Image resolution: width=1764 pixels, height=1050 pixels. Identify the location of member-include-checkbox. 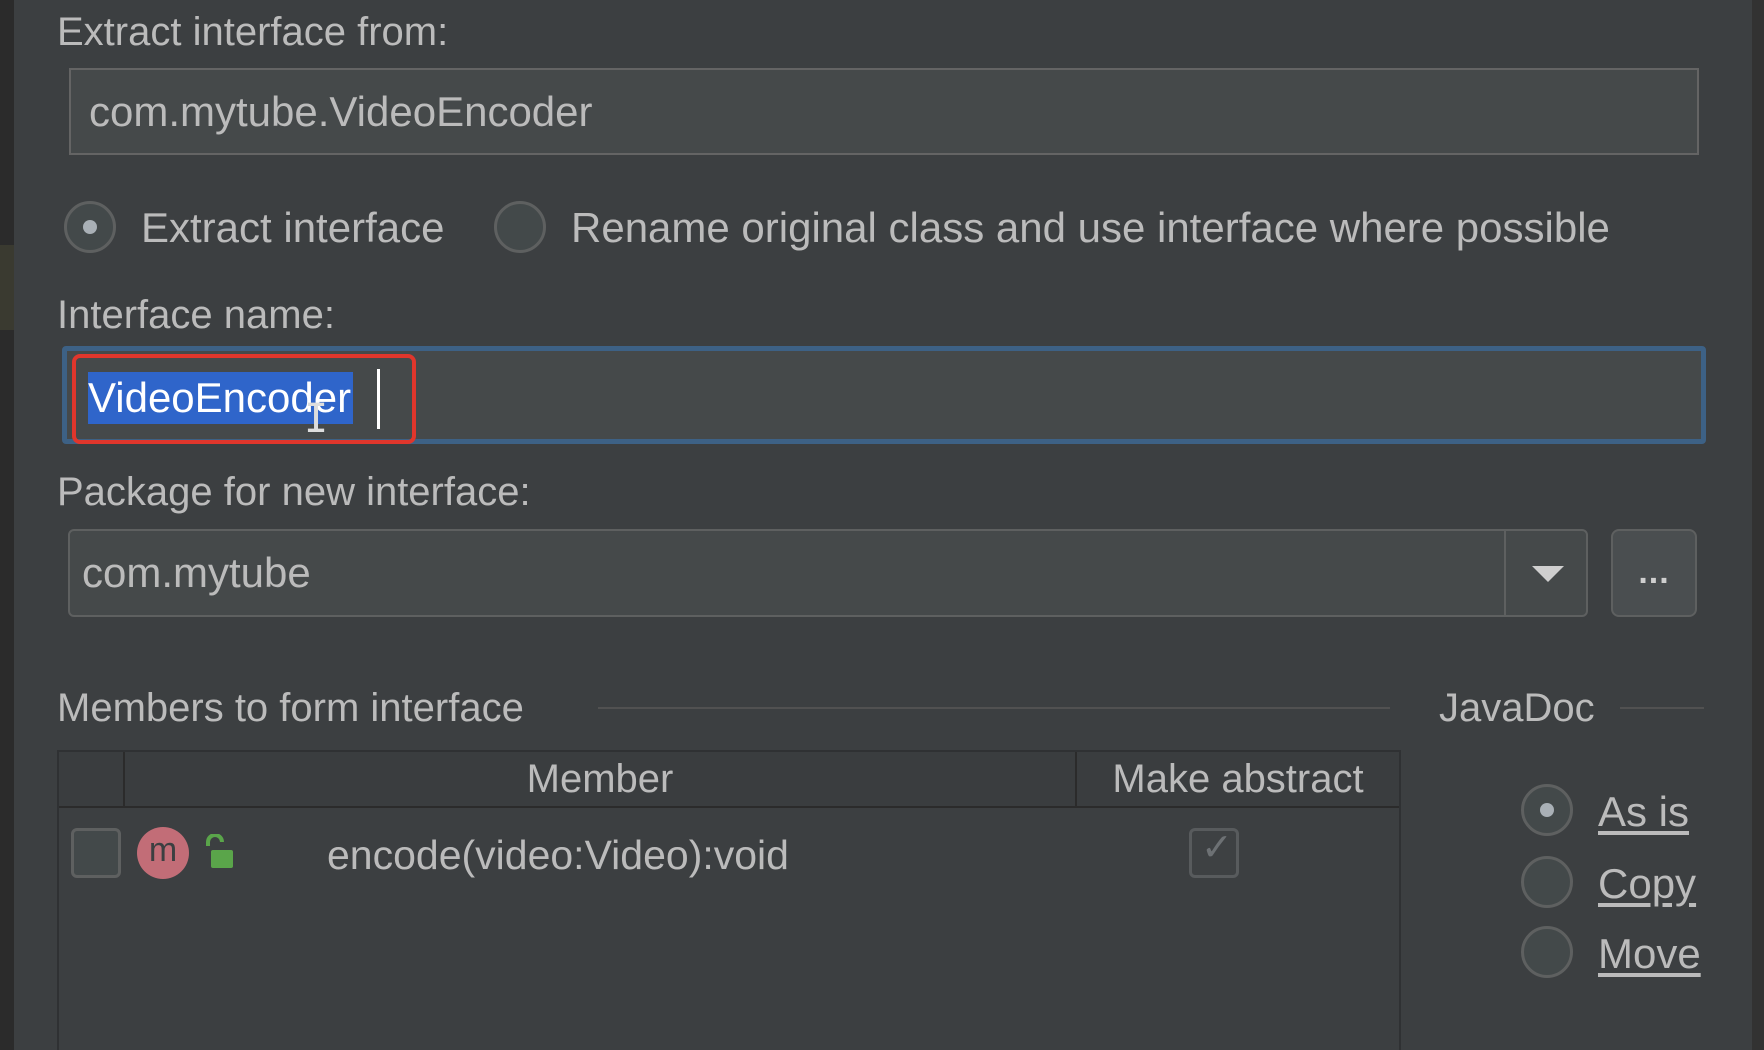
(96, 853).